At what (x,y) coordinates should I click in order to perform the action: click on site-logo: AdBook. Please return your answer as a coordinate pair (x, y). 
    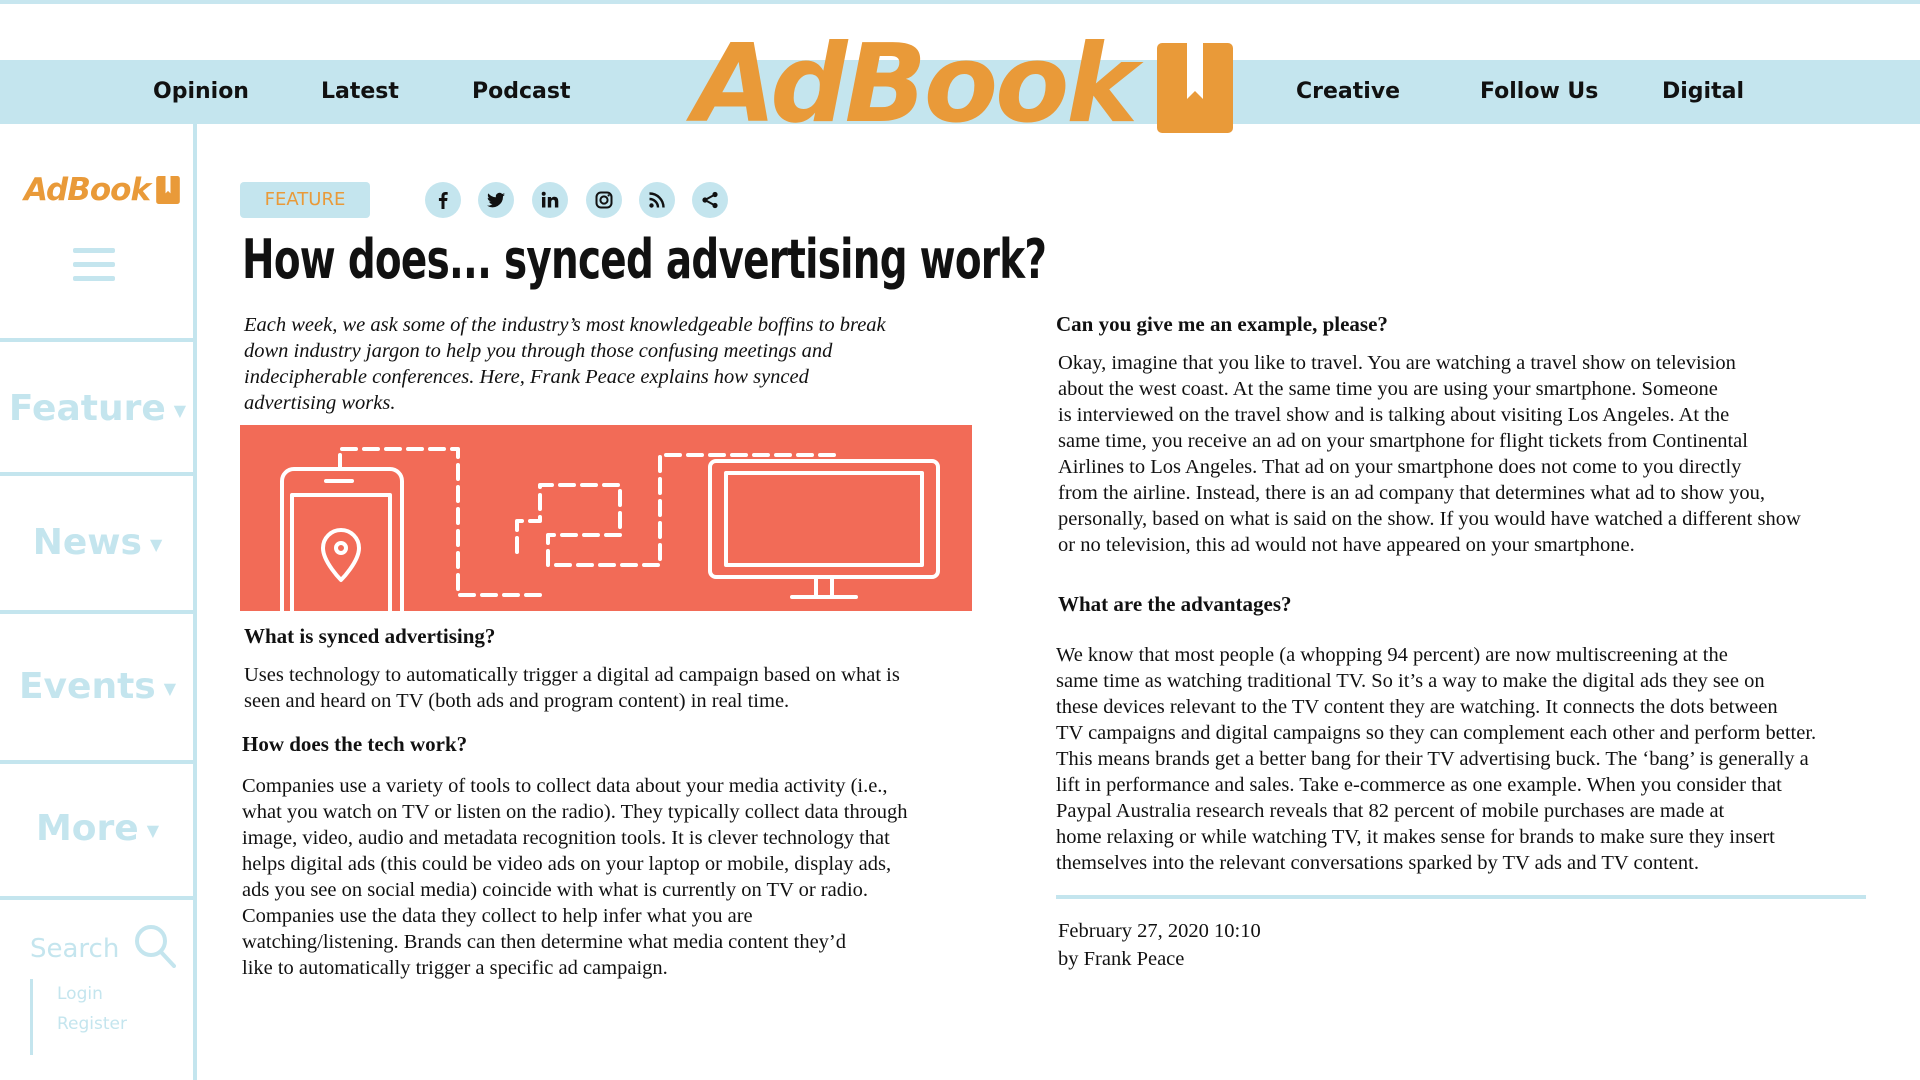
    Looking at the image, I should click on (963, 84).